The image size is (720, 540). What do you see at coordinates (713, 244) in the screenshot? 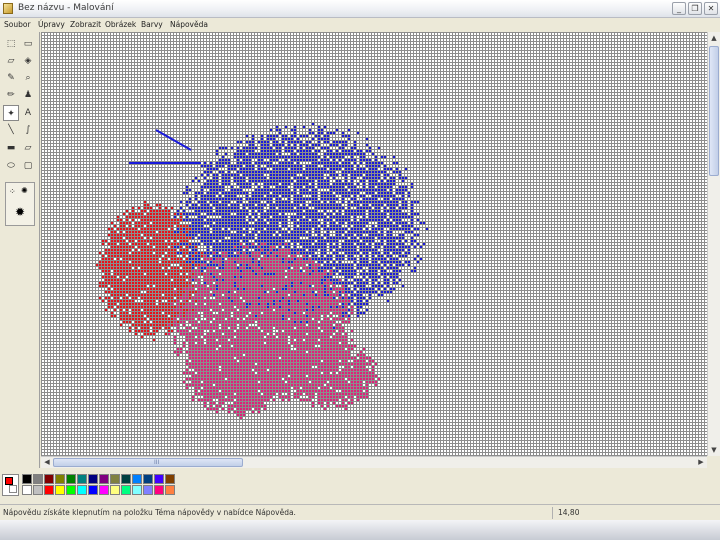
I see `vertical-scrollbar: ▲ ▼` at bounding box center [713, 244].